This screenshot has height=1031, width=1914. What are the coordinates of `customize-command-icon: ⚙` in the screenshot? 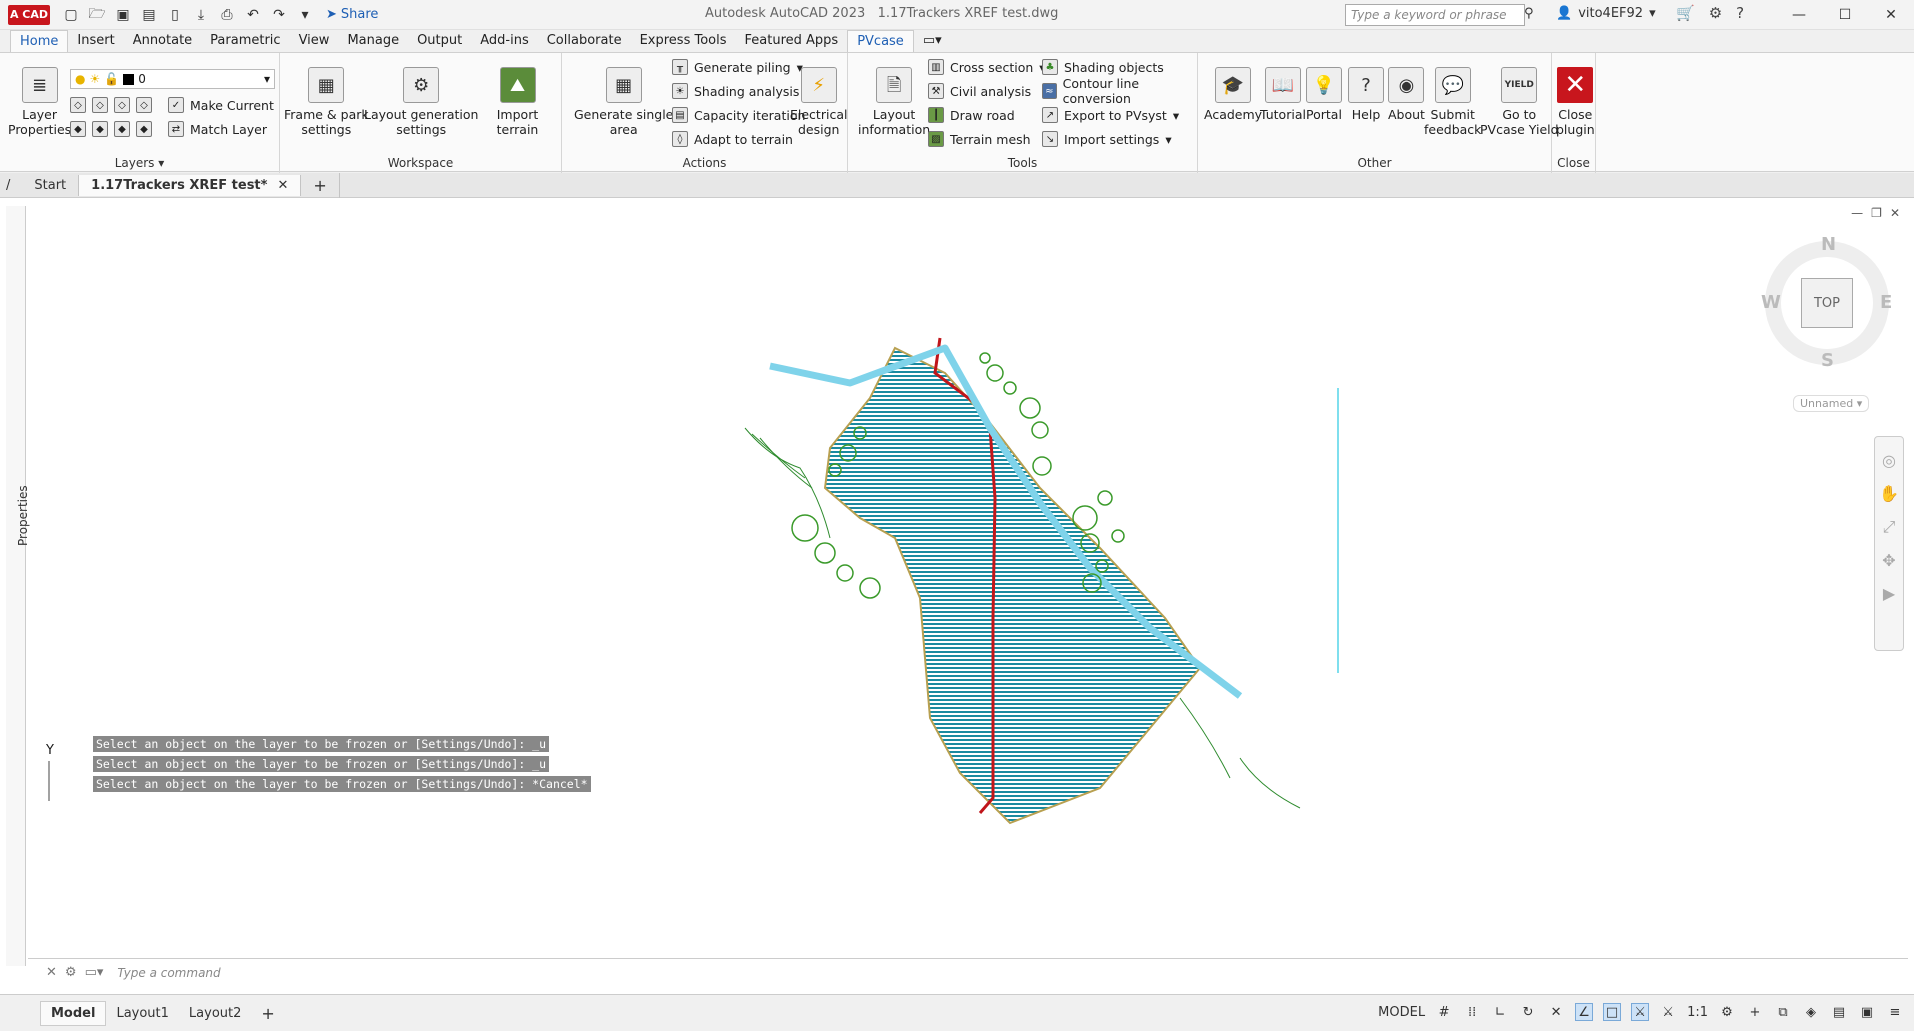 It's located at (71, 972).